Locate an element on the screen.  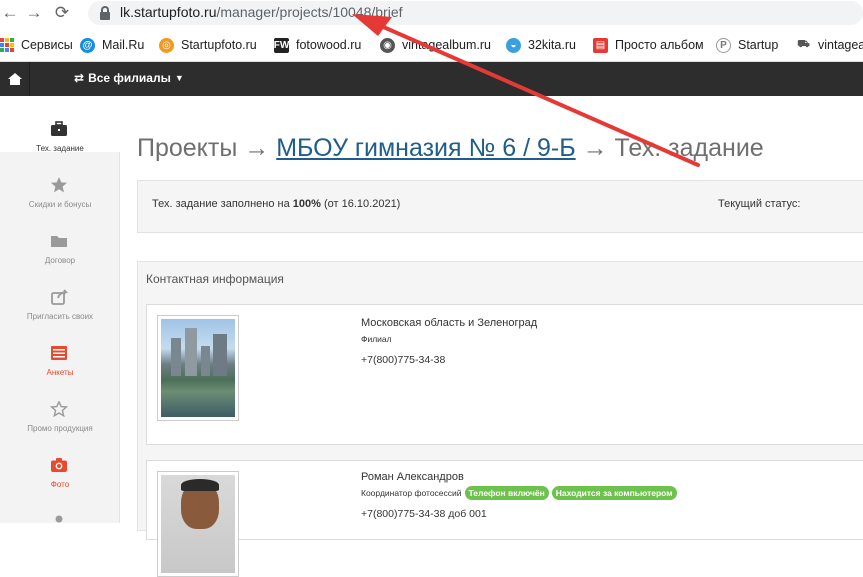
briefcase-icon is located at coordinates (59, 128).